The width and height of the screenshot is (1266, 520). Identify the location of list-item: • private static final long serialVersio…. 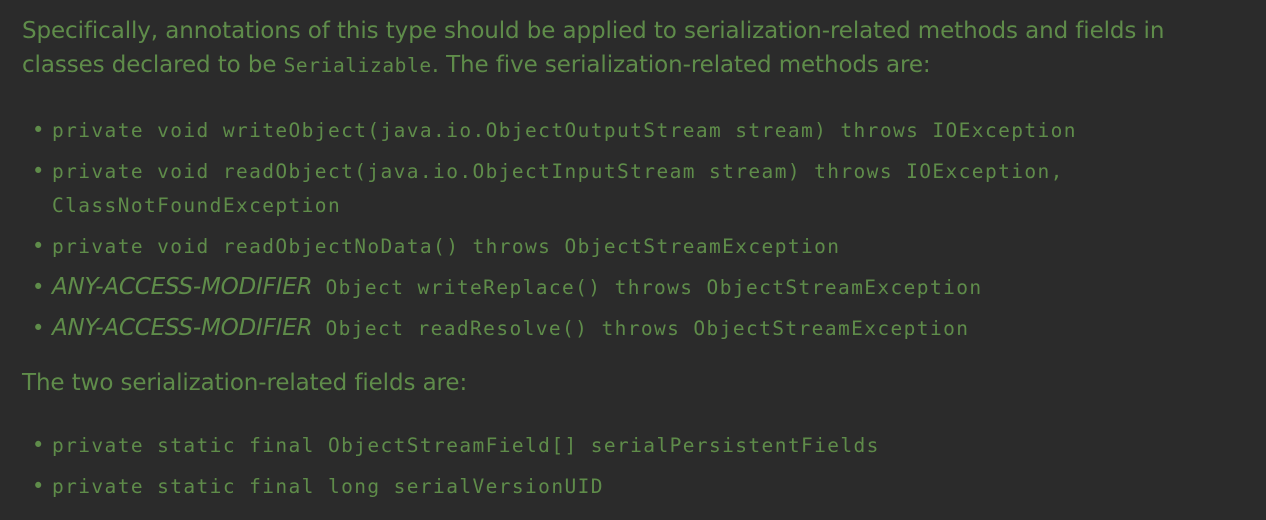
(633, 486).